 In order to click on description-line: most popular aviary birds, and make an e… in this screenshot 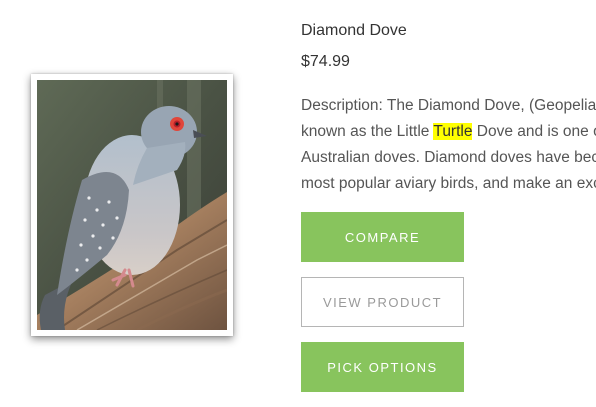, I will do `click(448, 184)`.